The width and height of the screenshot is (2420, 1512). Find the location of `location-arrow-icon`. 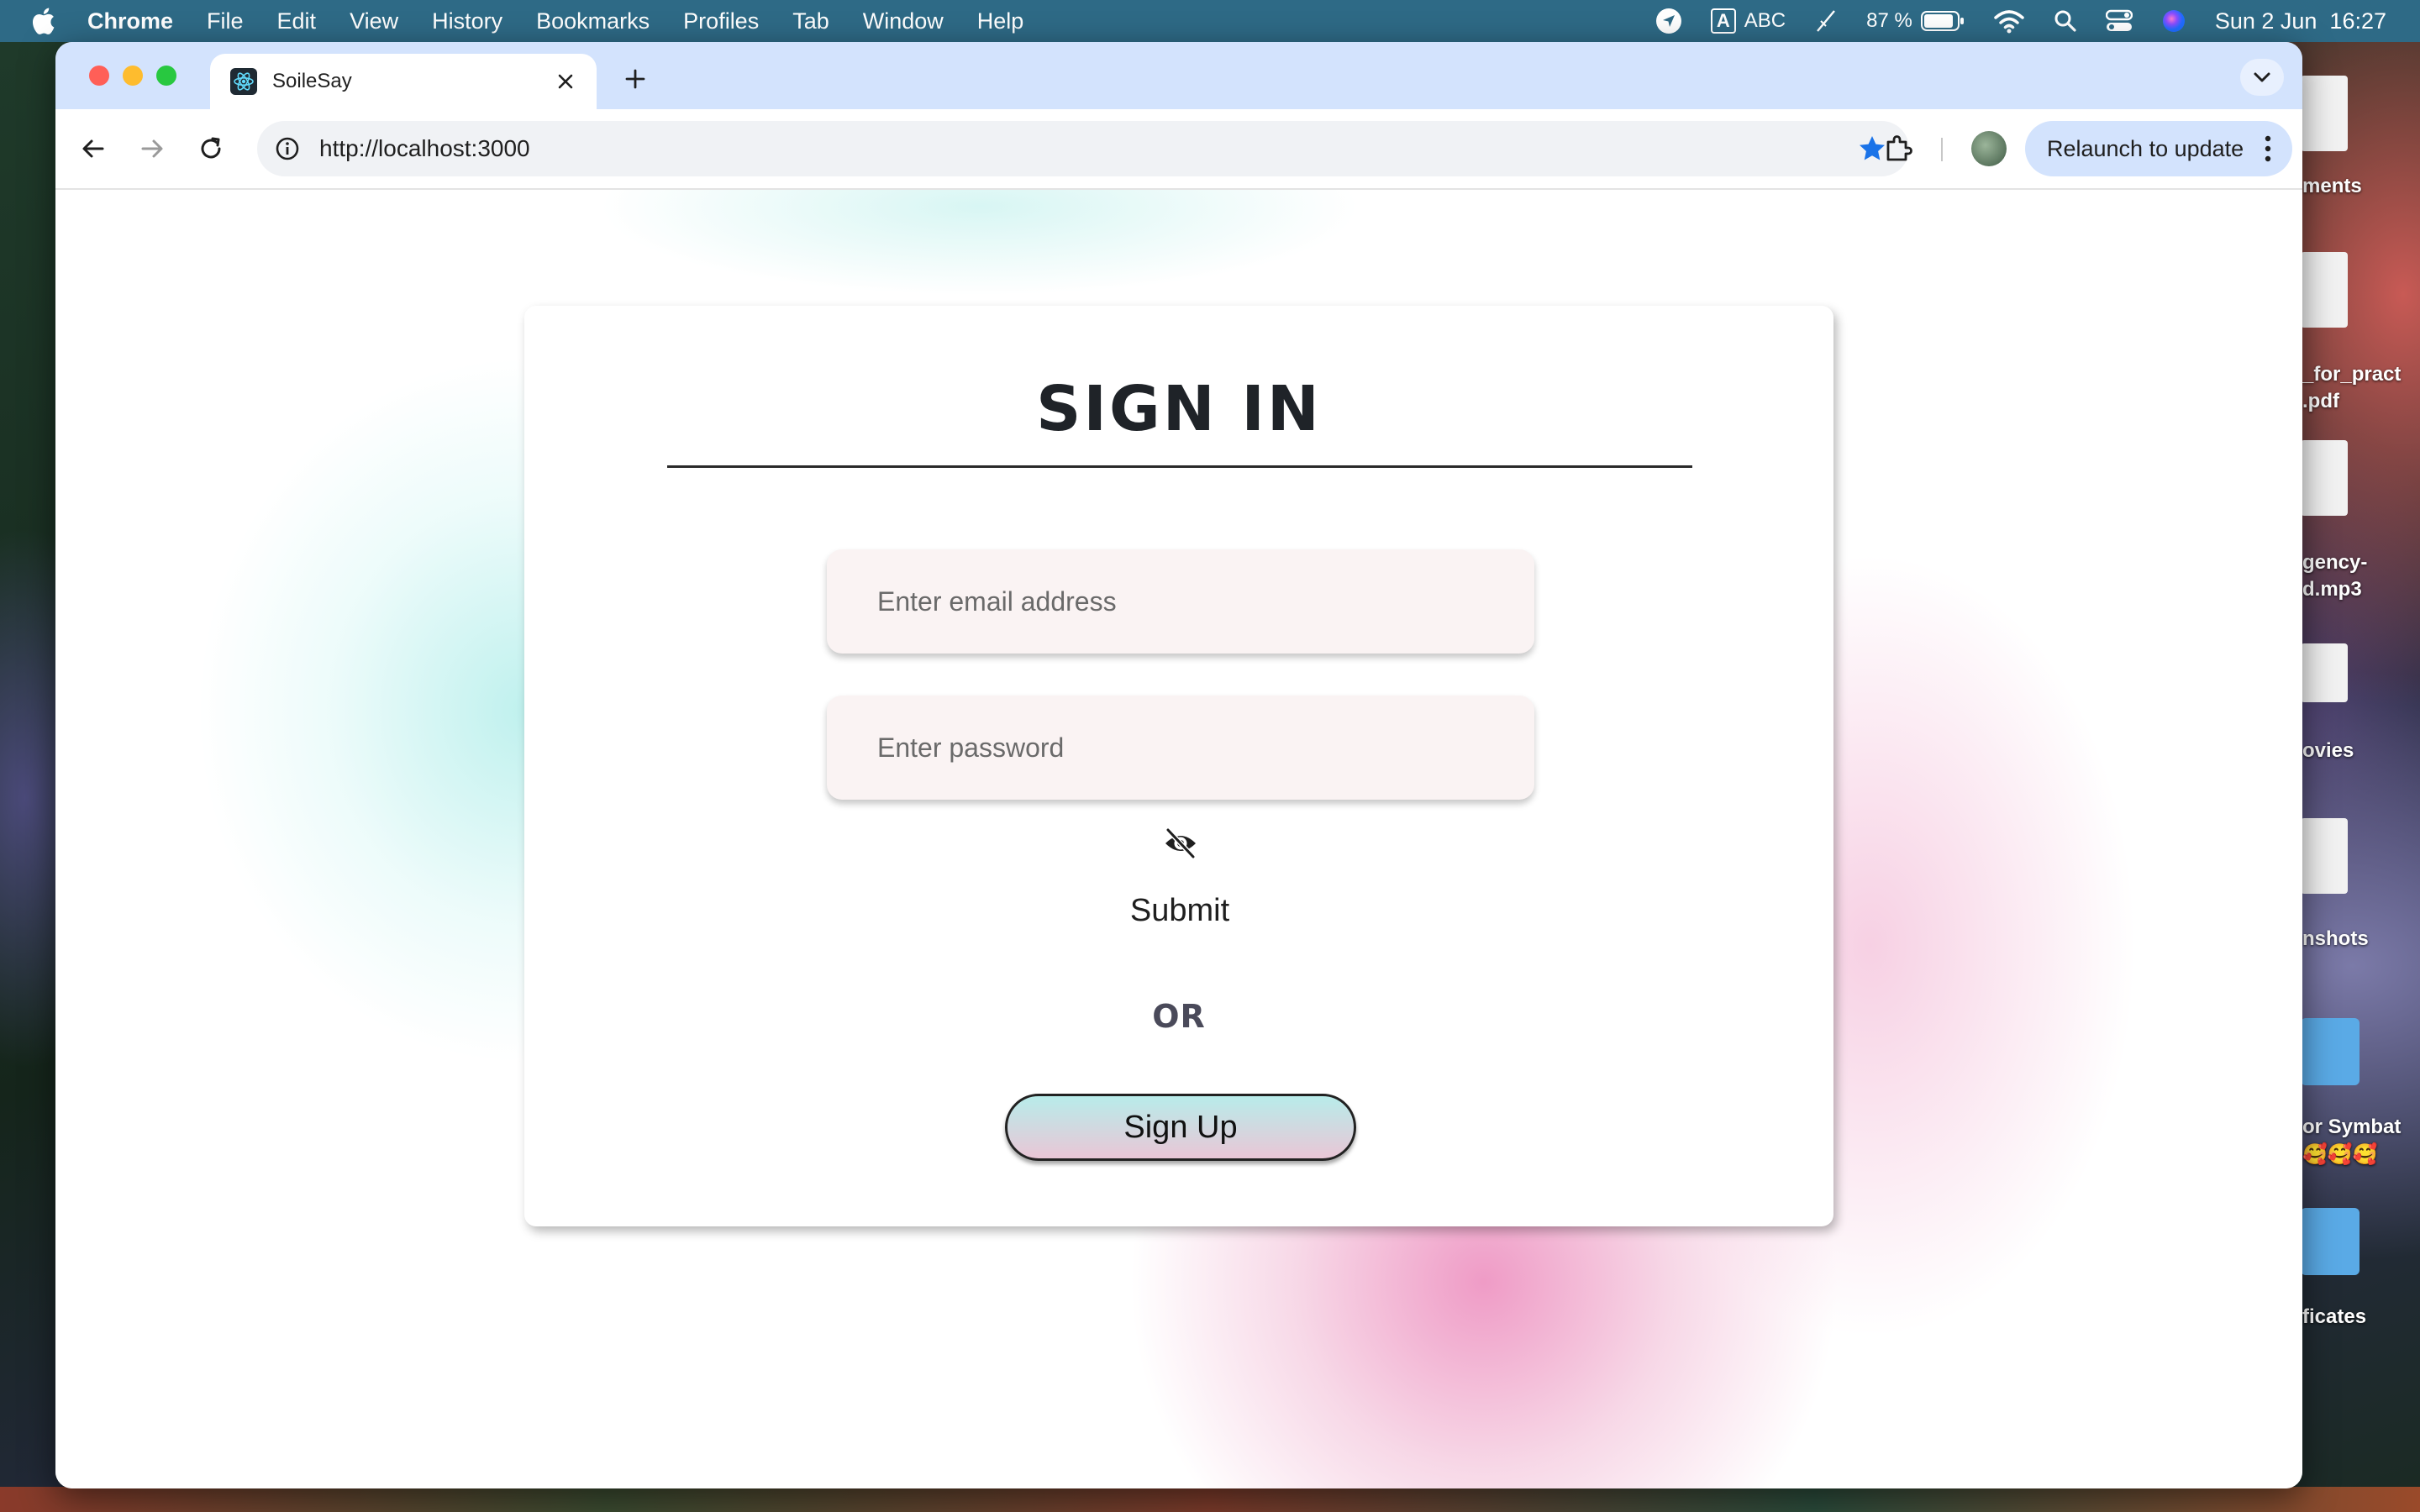

location-arrow-icon is located at coordinates (1668, 21).